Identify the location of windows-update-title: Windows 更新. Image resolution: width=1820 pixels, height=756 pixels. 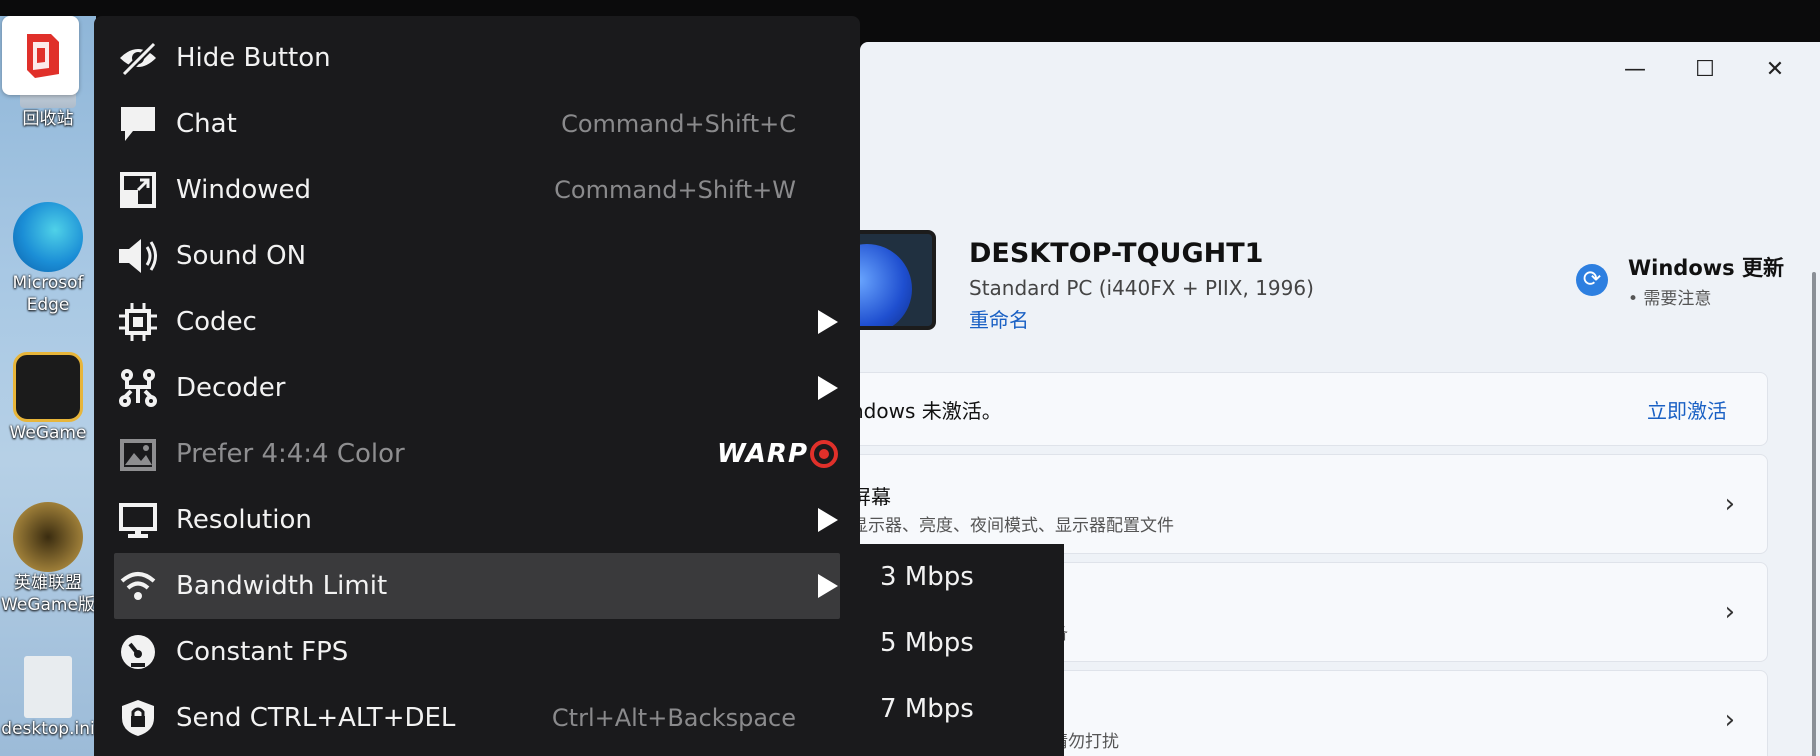
(1706, 267).